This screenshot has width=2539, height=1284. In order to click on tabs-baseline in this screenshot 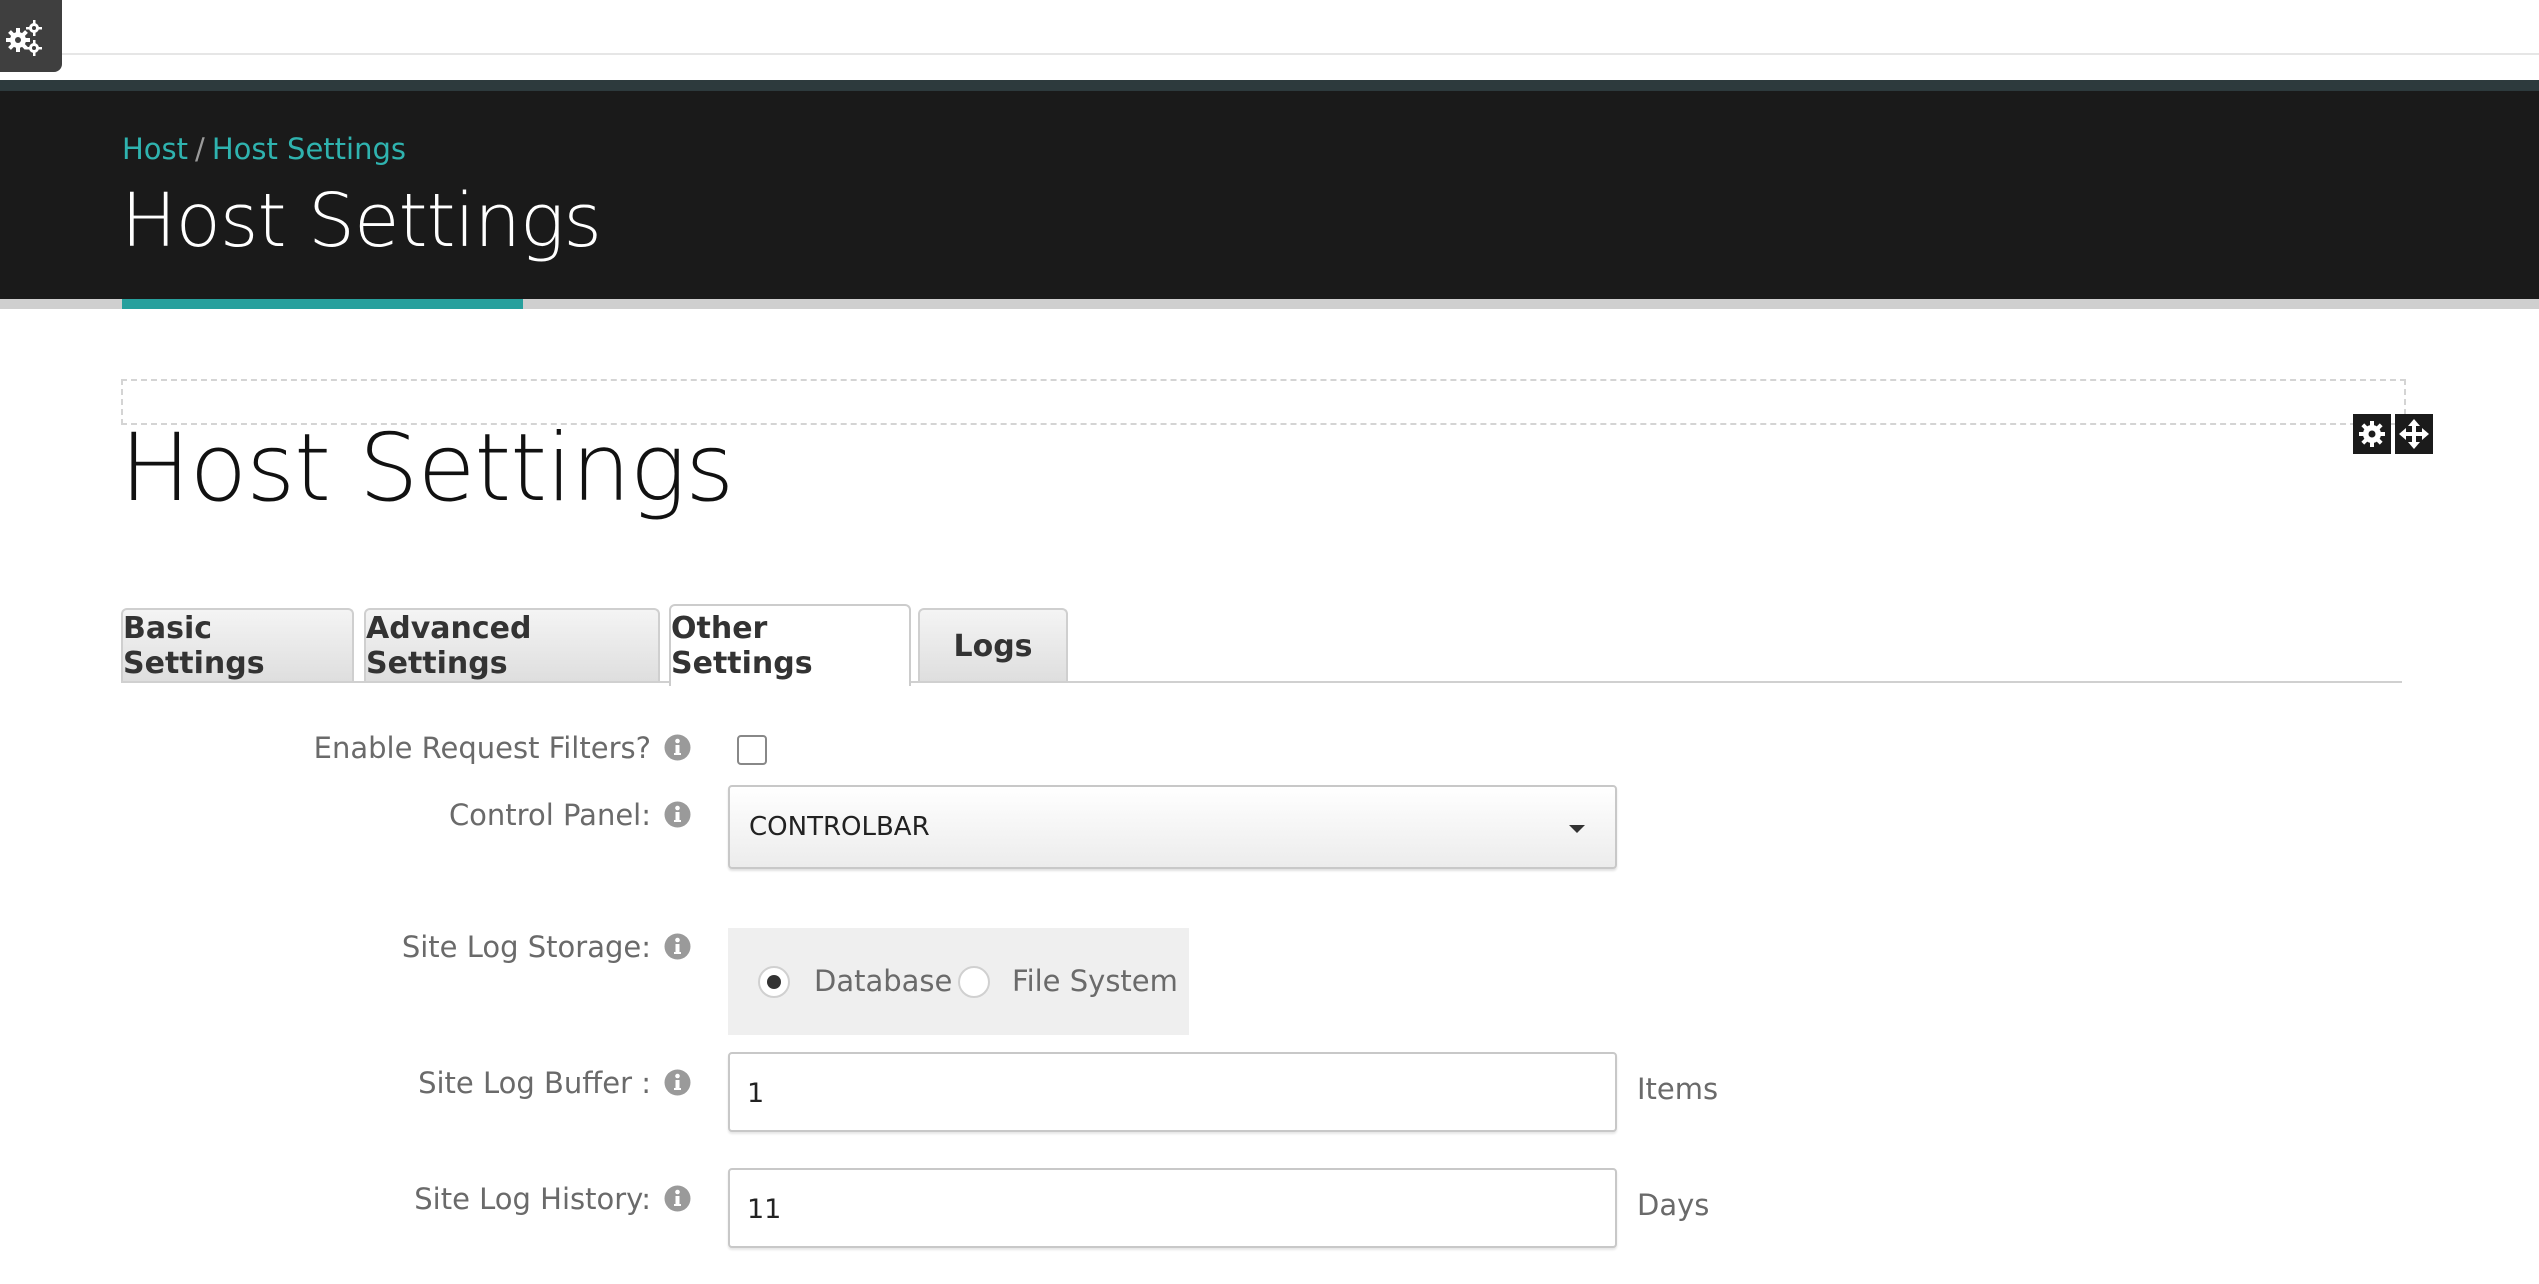, I will do `click(1261, 682)`.